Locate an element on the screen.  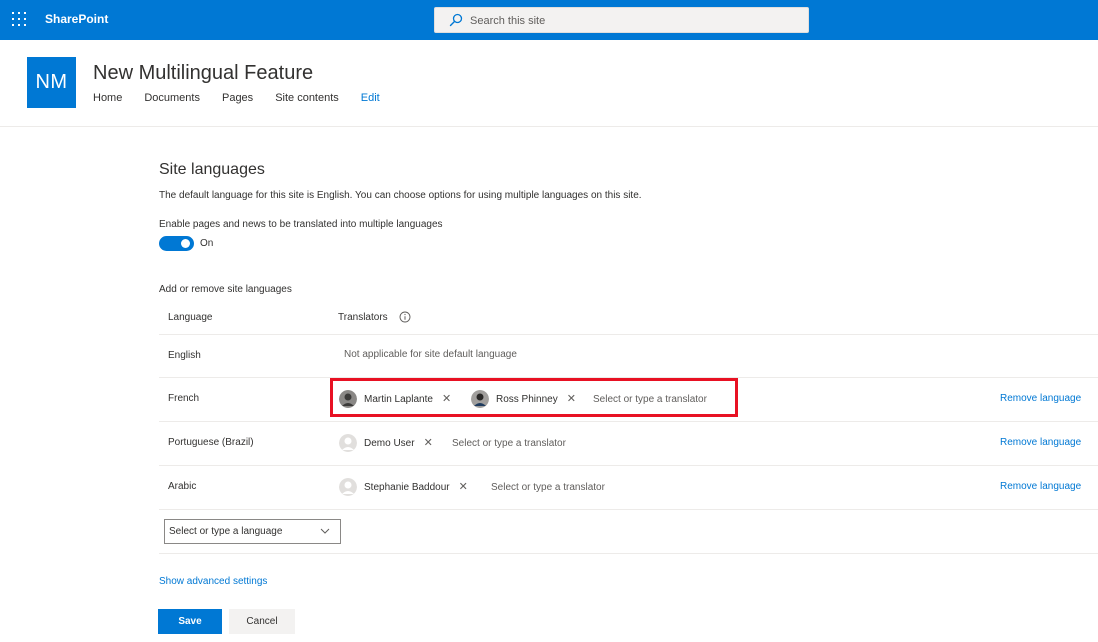
language-cell-portuguese: Portuguese (Brazil) is located at coordinates (211, 442).